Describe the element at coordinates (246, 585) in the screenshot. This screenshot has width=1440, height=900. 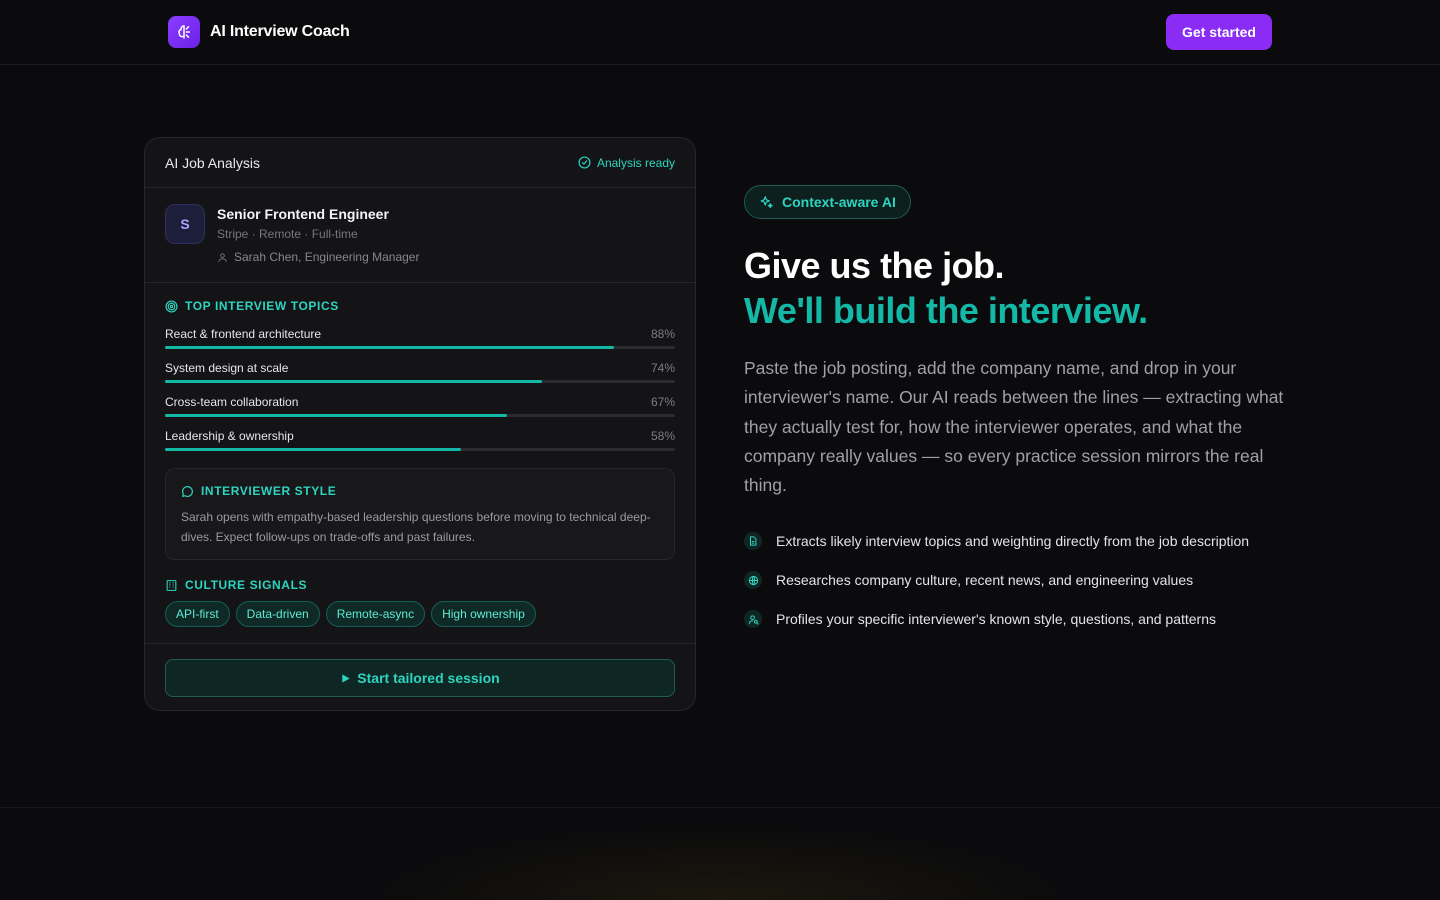
I see `culture-label-text: CULTURE SIGNALS` at that location.